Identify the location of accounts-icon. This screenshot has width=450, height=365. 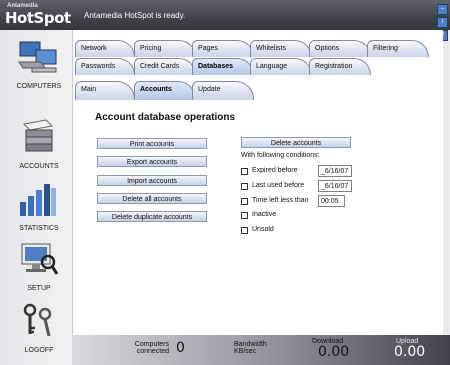
(38, 135).